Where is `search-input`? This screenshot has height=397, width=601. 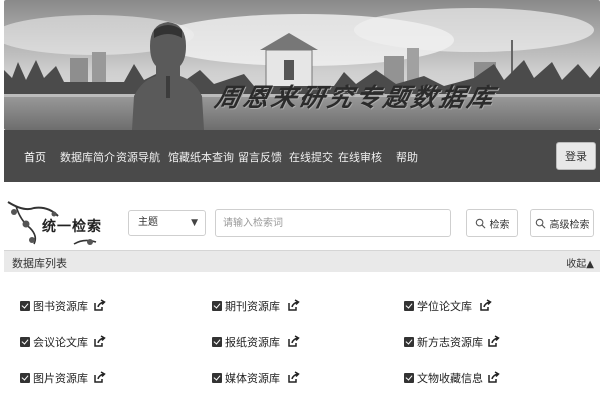 search-input is located at coordinates (333, 223).